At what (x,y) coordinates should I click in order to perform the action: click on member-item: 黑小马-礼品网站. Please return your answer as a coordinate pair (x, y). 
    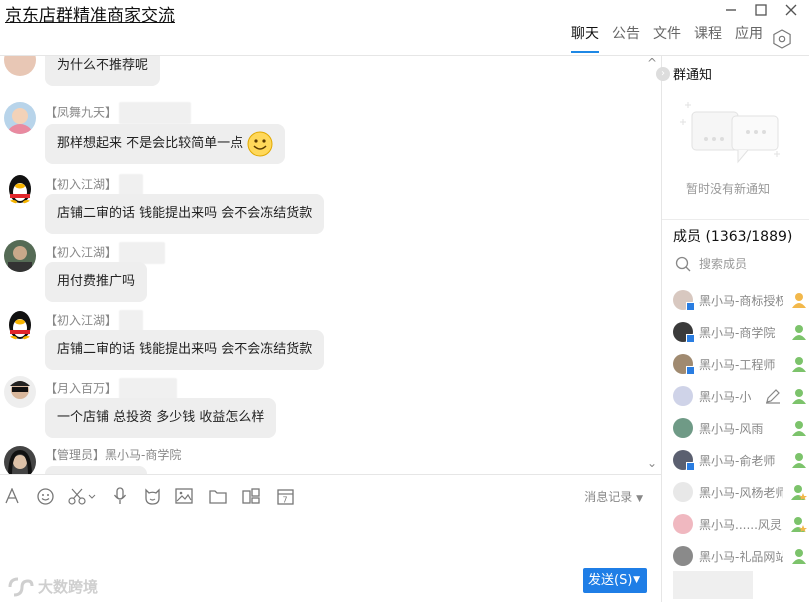
    Looking at the image, I should click on (741, 556).